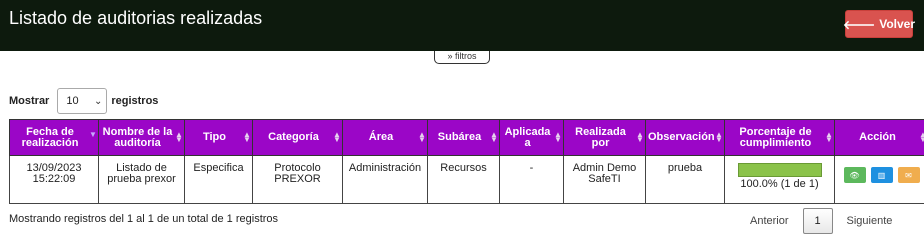 This screenshot has height=244, width=924. What do you see at coordinates (897, 24) in the screenshot?
I see `back-button-label: Volver` at bounding box center [897, 24].